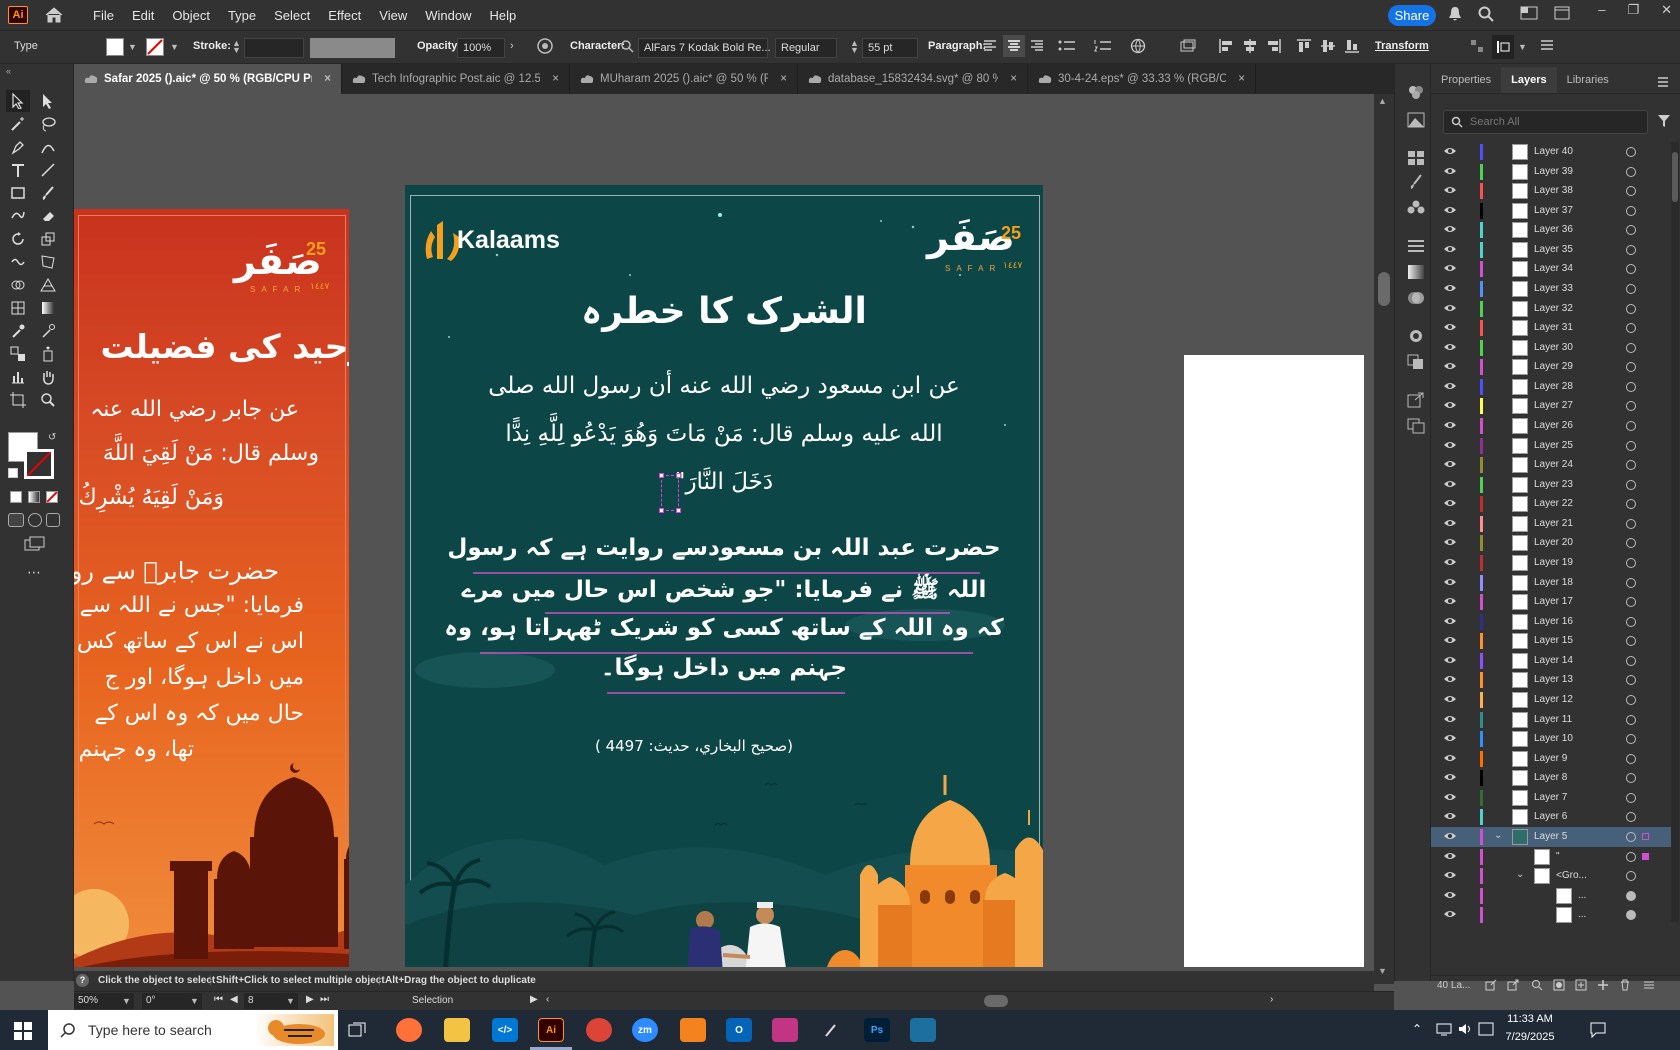  What do you see at coordinates (1551, 836) in the screenshot?
I see `layer-row: ⌄ Layer 5` at bounding box center [1551, 836].